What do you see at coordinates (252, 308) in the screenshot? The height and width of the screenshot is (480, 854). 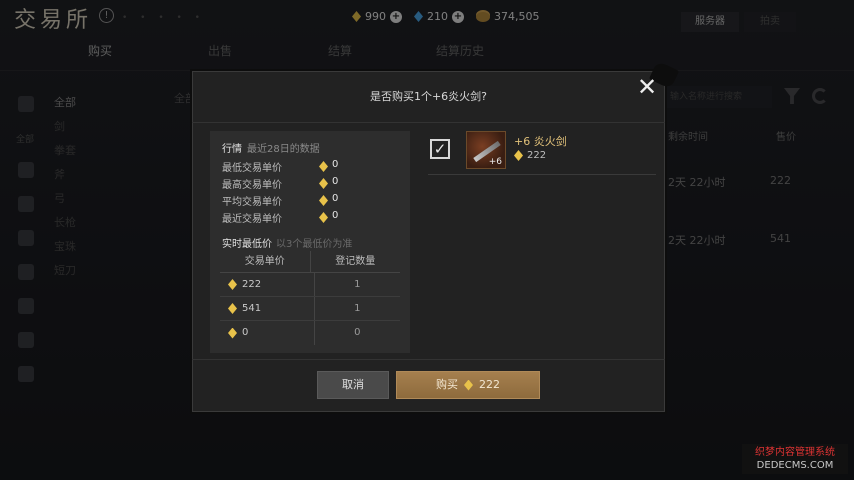 I see `price-value: 541` at bounding box center [252, 308].